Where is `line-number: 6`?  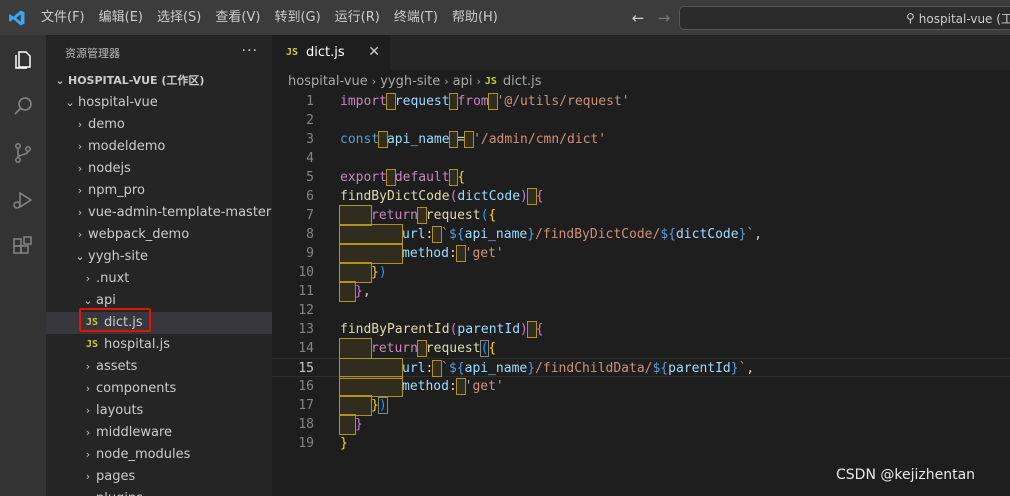 line-number: 6 is located at coordinates (310, 196).